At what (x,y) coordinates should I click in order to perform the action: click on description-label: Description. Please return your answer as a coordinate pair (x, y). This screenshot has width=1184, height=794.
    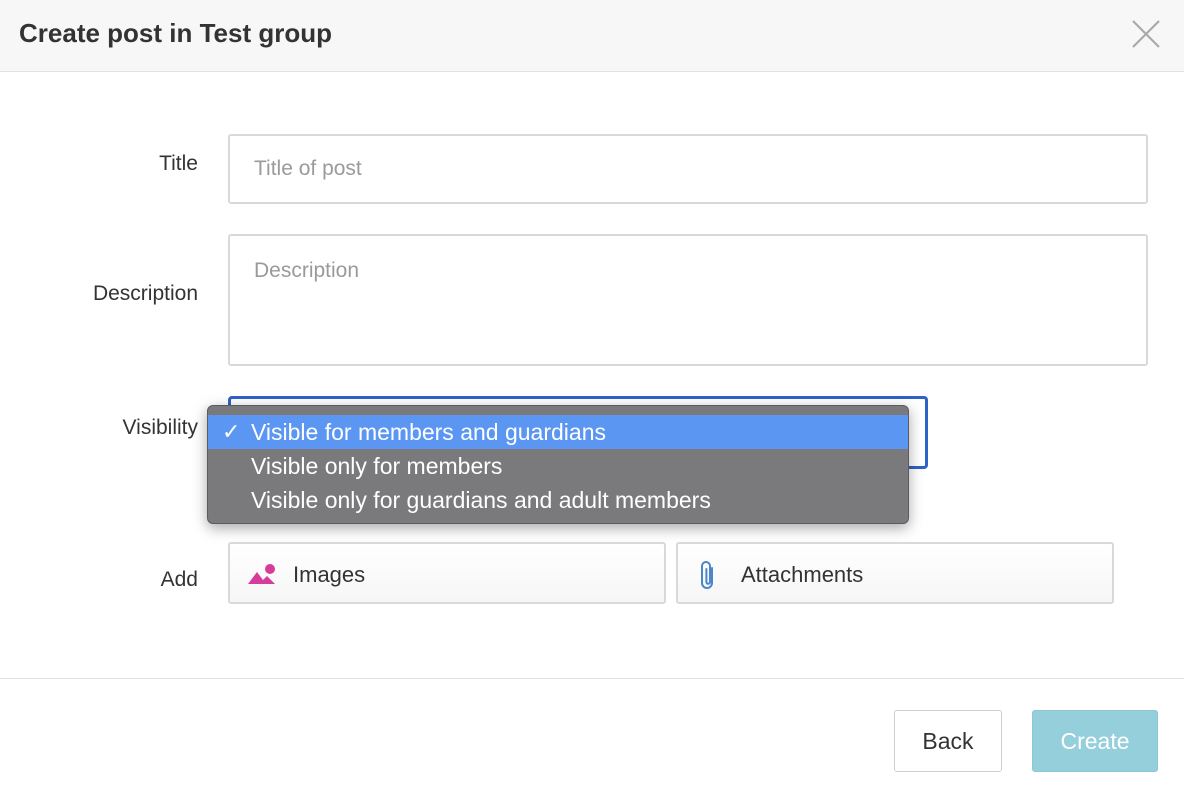
    Looking at the image, I should click on (145, 293).